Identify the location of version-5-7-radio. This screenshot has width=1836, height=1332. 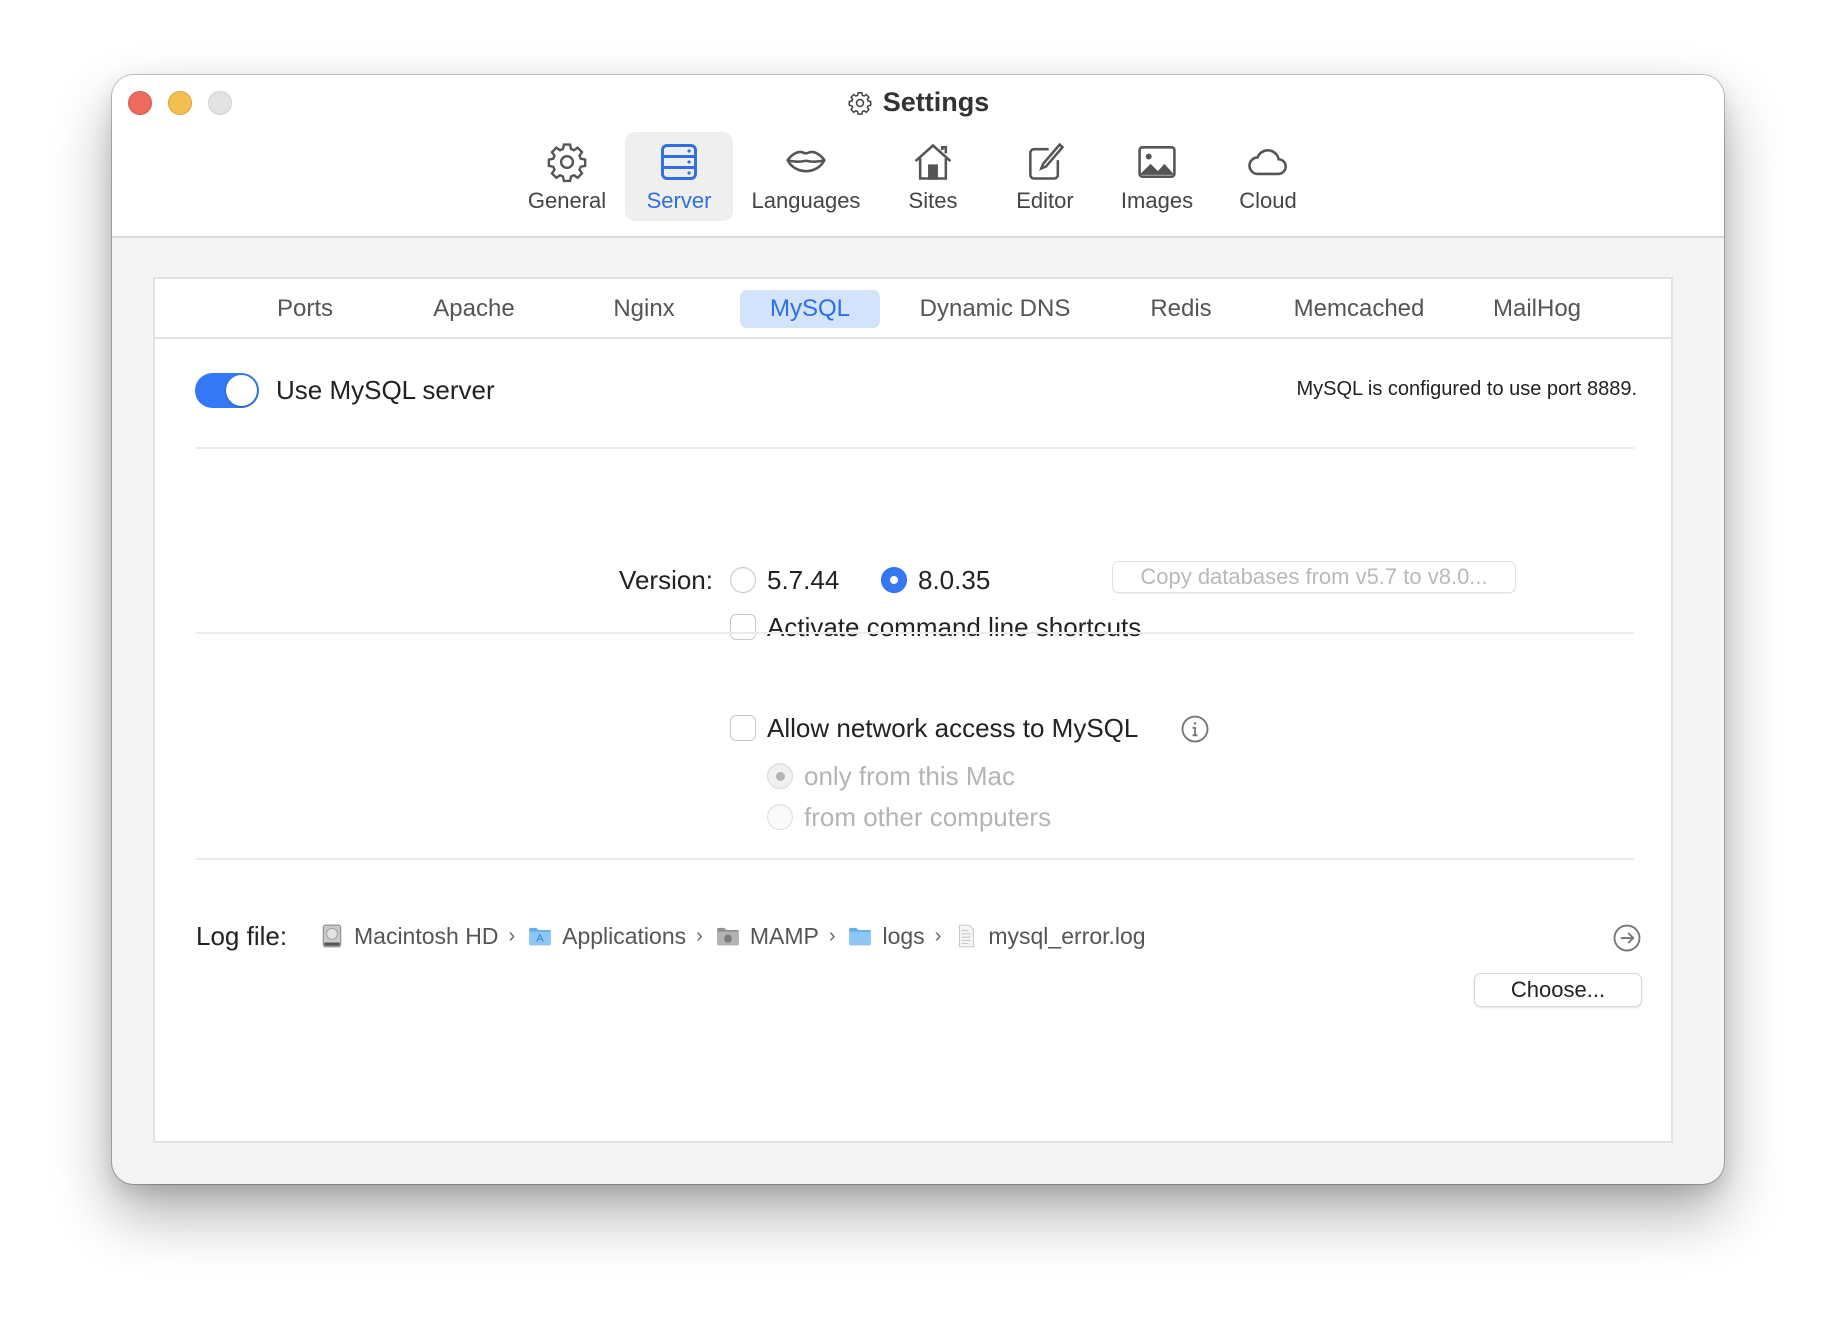
(743, 580).